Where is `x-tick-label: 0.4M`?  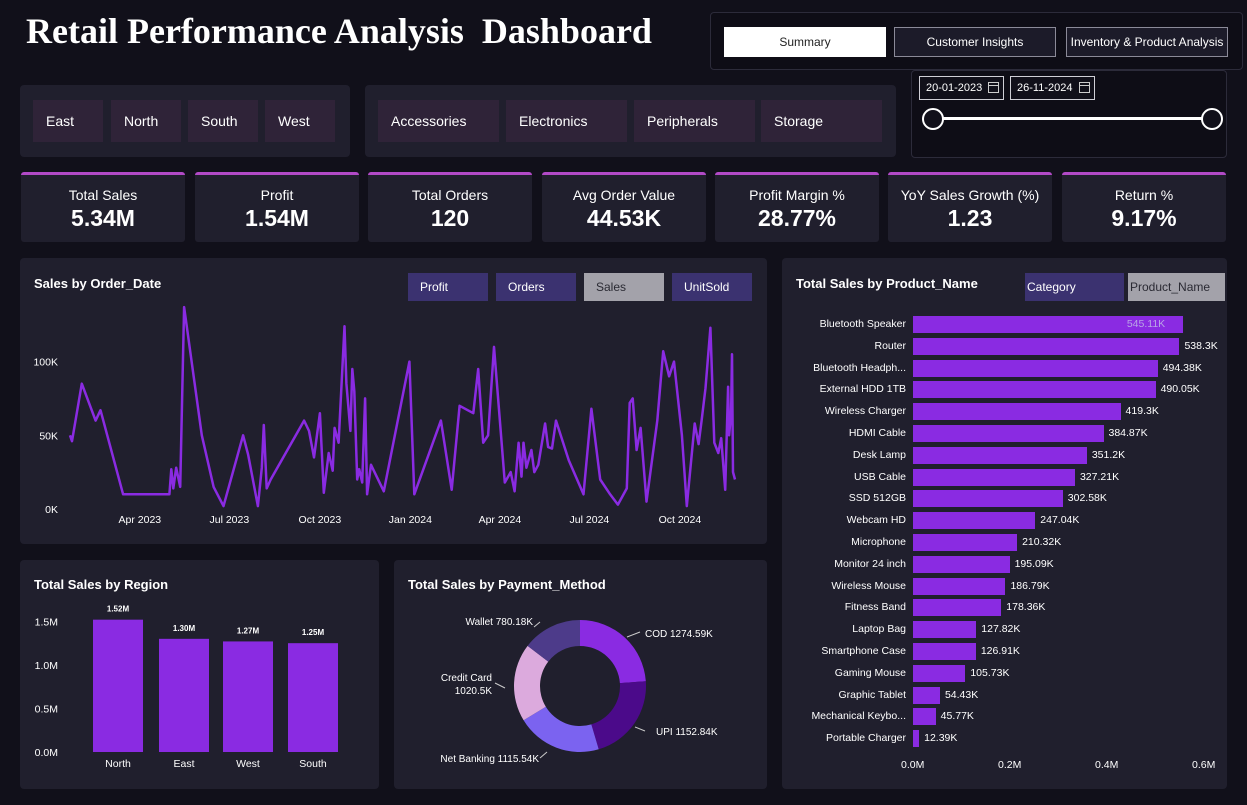
x-tick-label: 0.4M is located at coordinates (1107, 765).